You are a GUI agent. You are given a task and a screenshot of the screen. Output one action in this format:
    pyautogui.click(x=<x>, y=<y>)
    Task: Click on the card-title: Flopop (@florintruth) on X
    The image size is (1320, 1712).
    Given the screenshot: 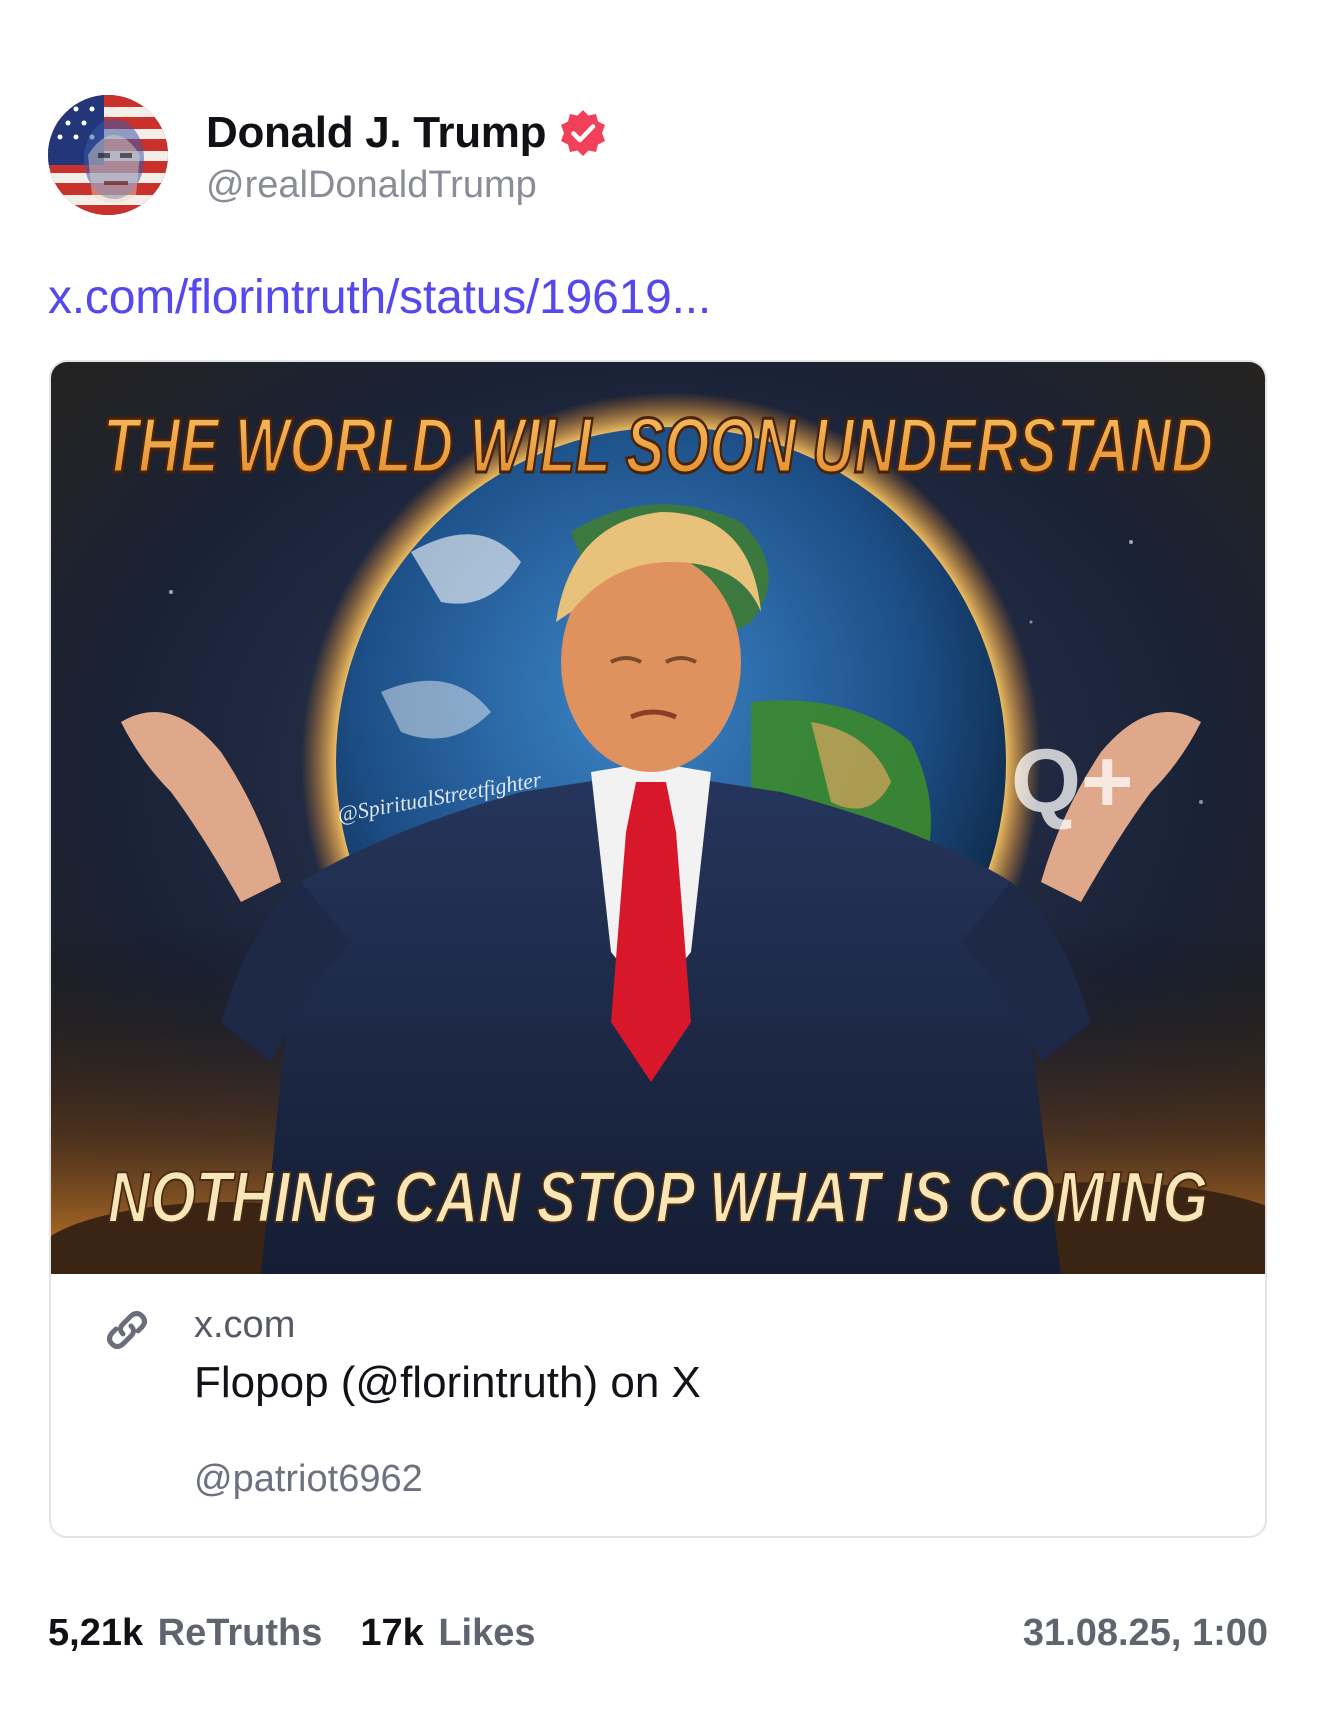 What is the action you would take?
    pyautogui.click(x=447, y=1383)
    